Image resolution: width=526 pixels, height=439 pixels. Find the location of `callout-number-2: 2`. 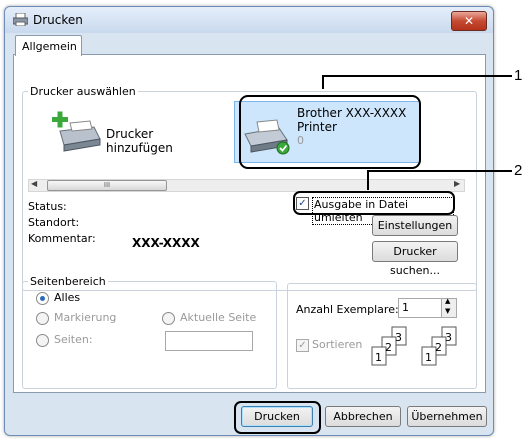

callout-number-2: 2 is located at coordinates (518, 170).